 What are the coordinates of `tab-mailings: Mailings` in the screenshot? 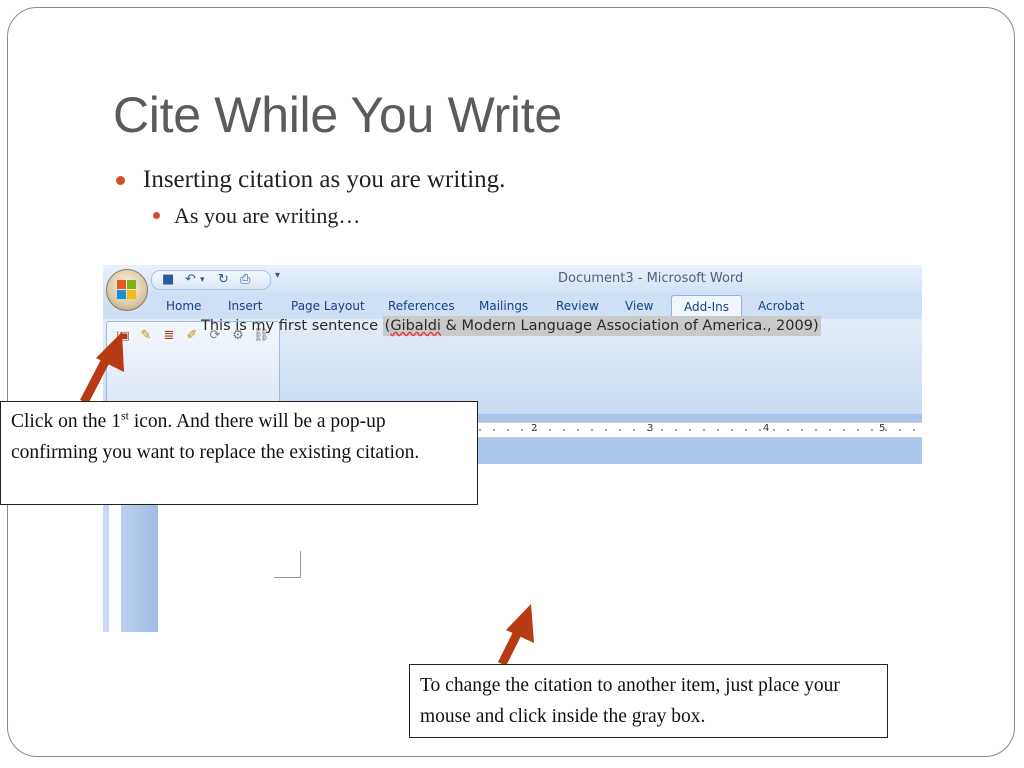 It's located at (503, 306).